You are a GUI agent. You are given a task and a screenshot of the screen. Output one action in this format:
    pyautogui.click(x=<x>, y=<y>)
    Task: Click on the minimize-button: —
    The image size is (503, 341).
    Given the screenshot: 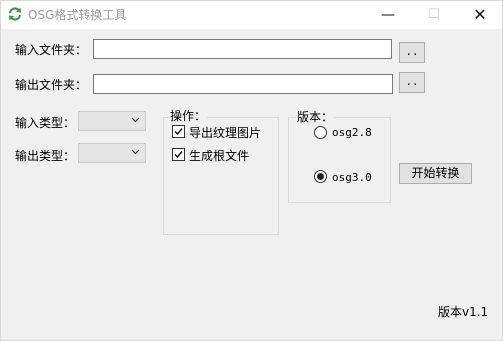 What is the action you would take?
    pyautogui.click(x=388, y=15)
    